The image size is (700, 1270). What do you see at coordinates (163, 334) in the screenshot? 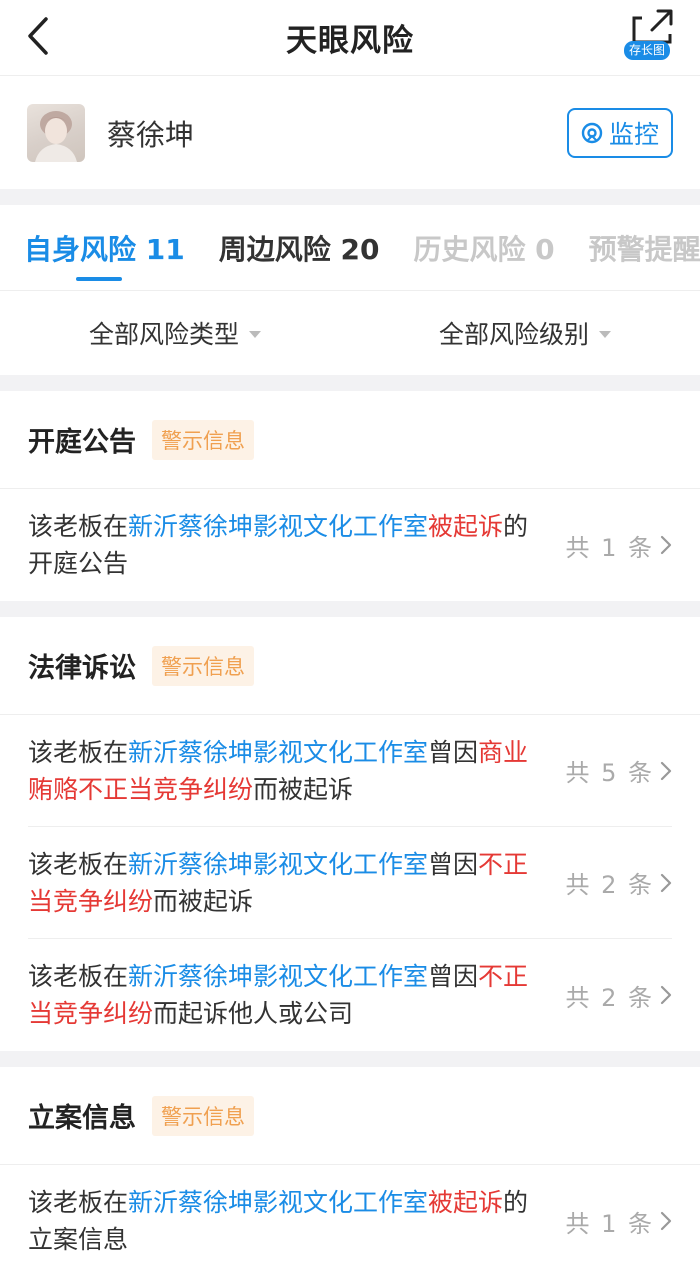
I see `risk-type-label: 全部风险类型` at bounding box center [163, 334].